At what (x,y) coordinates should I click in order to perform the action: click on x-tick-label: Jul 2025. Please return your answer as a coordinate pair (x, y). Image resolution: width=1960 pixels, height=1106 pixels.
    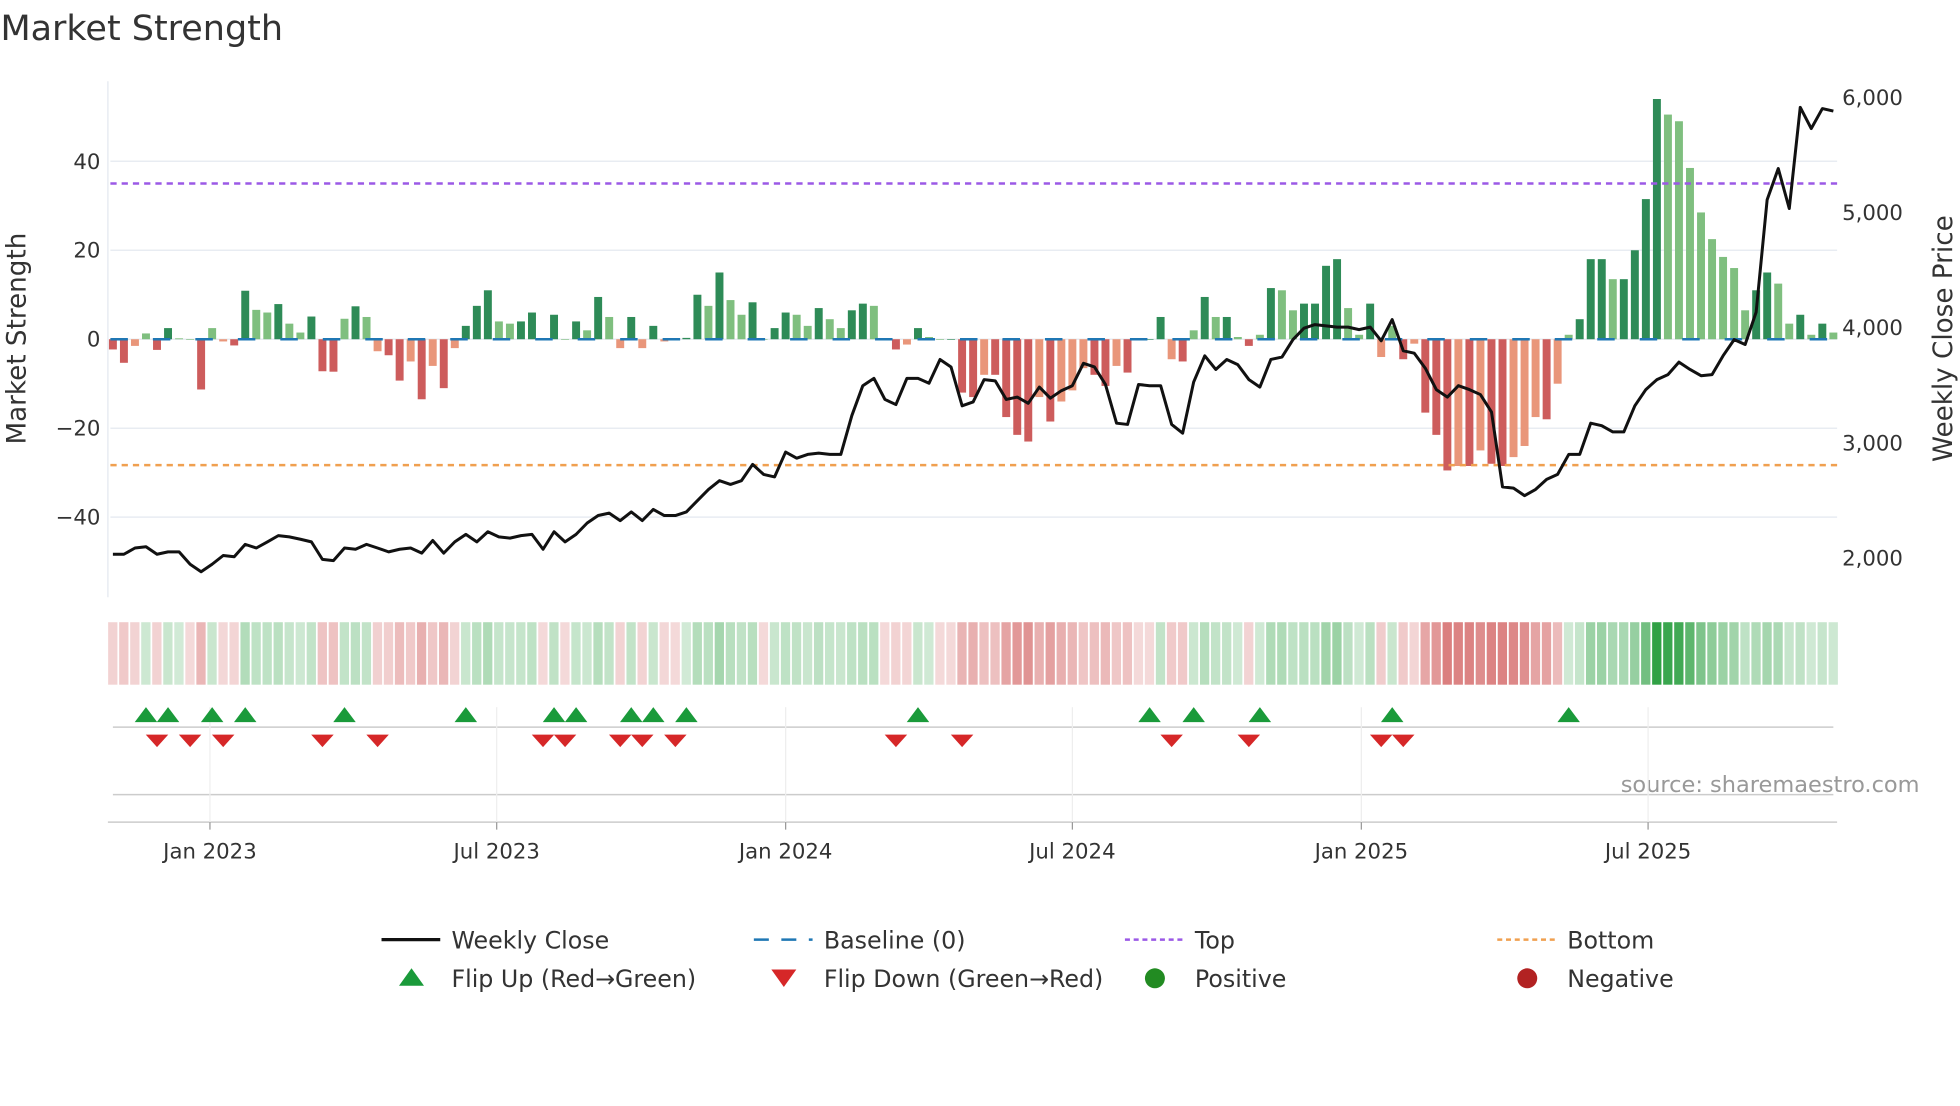
    Looking at the image, I should click on (1647, 851).